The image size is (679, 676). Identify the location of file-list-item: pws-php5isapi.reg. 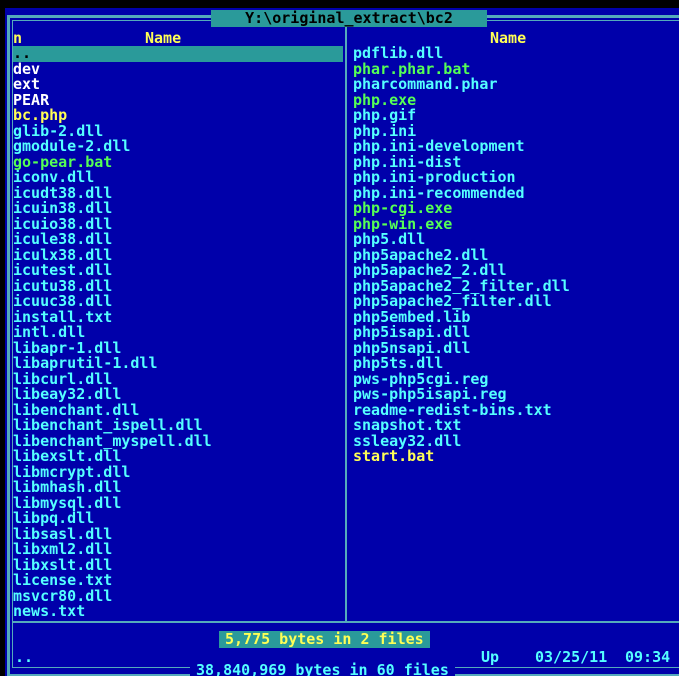
(514, 395).